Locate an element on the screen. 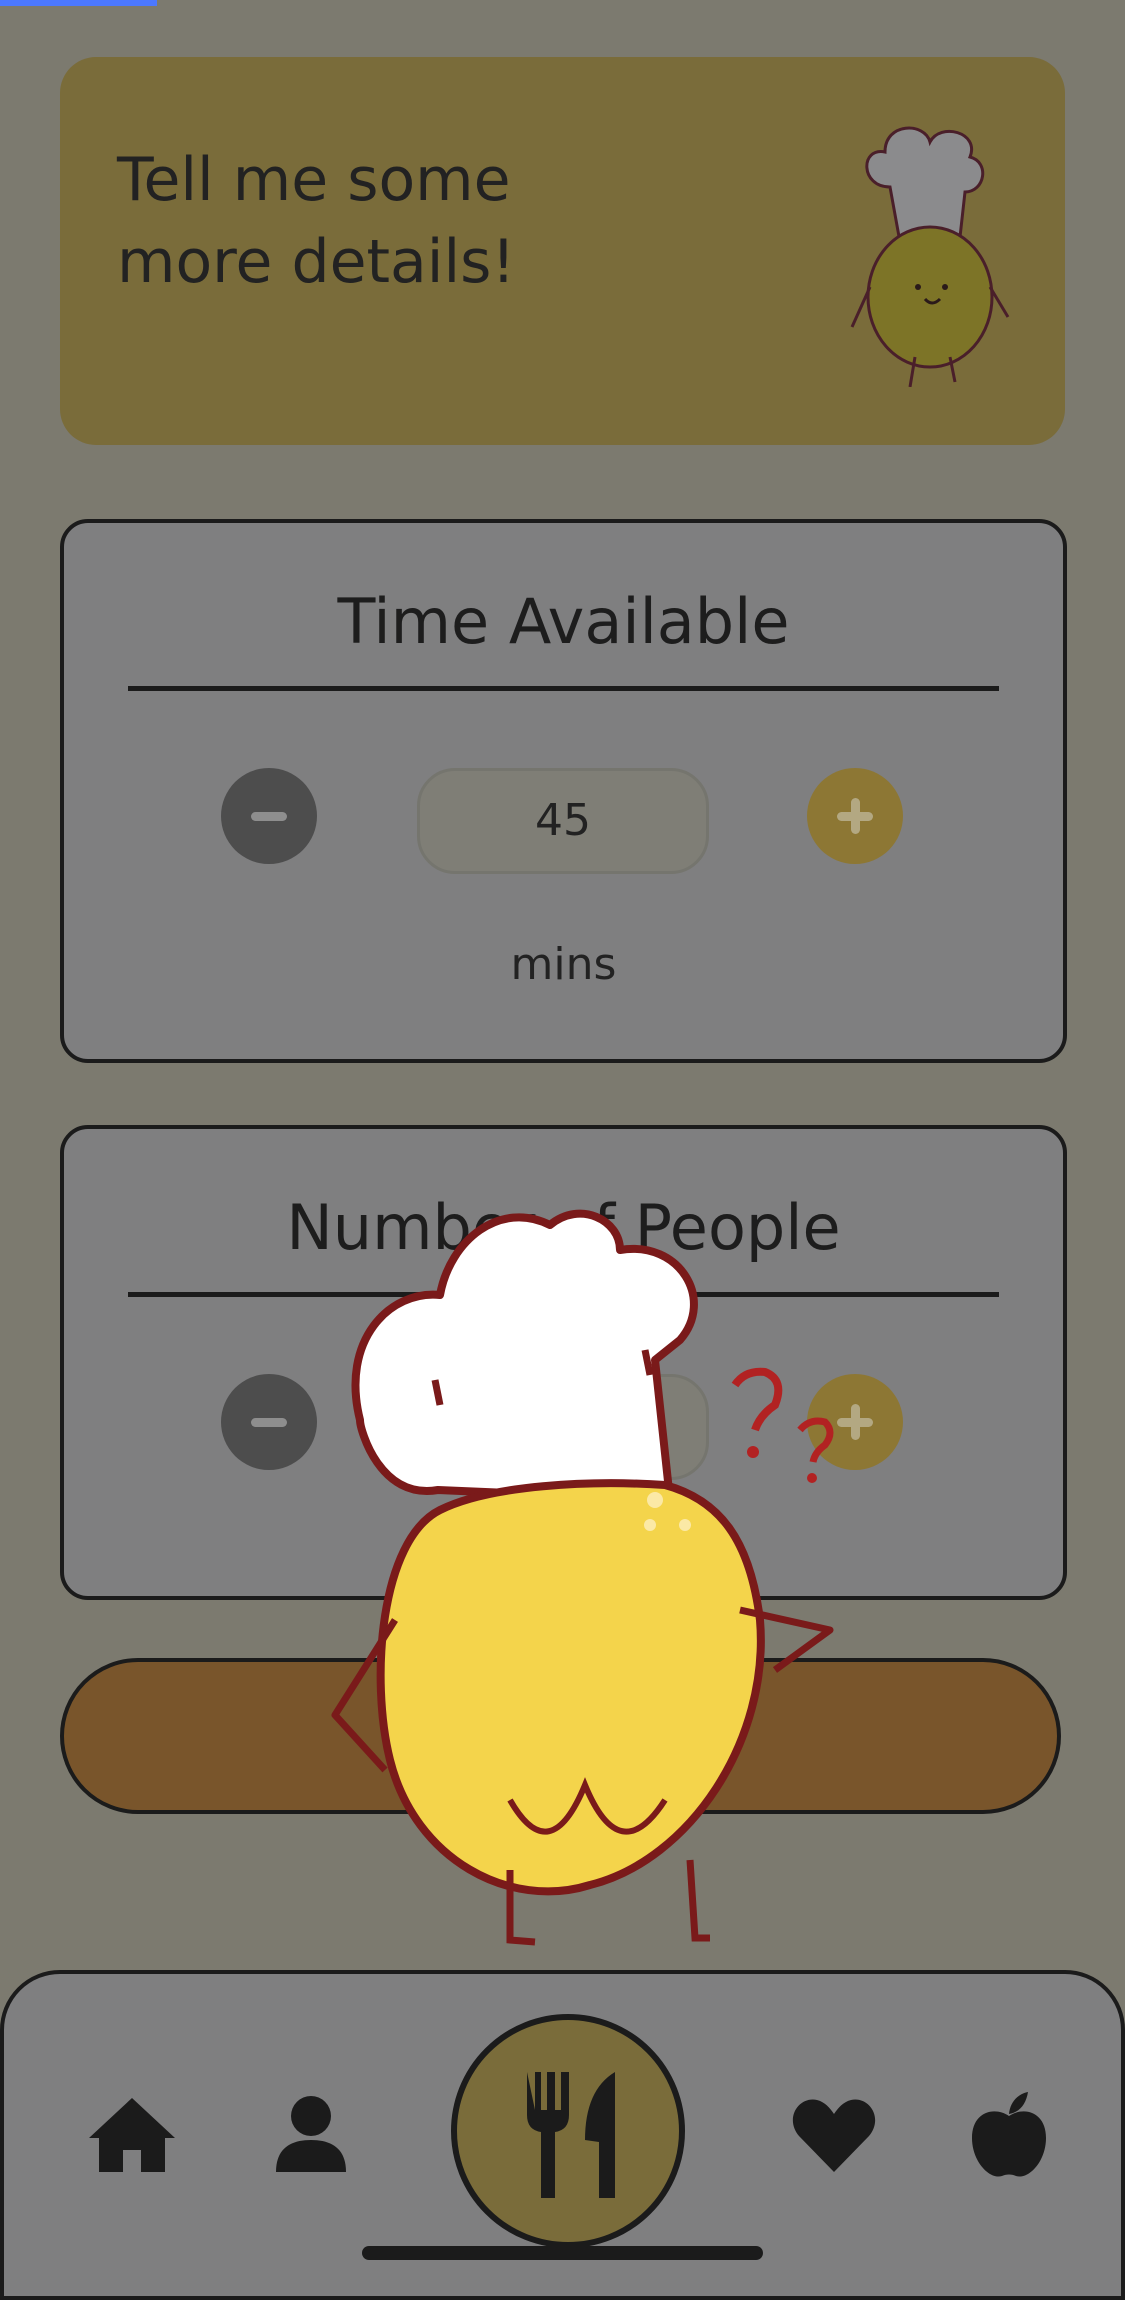  home-icon is located at coordinates (132, 2135).